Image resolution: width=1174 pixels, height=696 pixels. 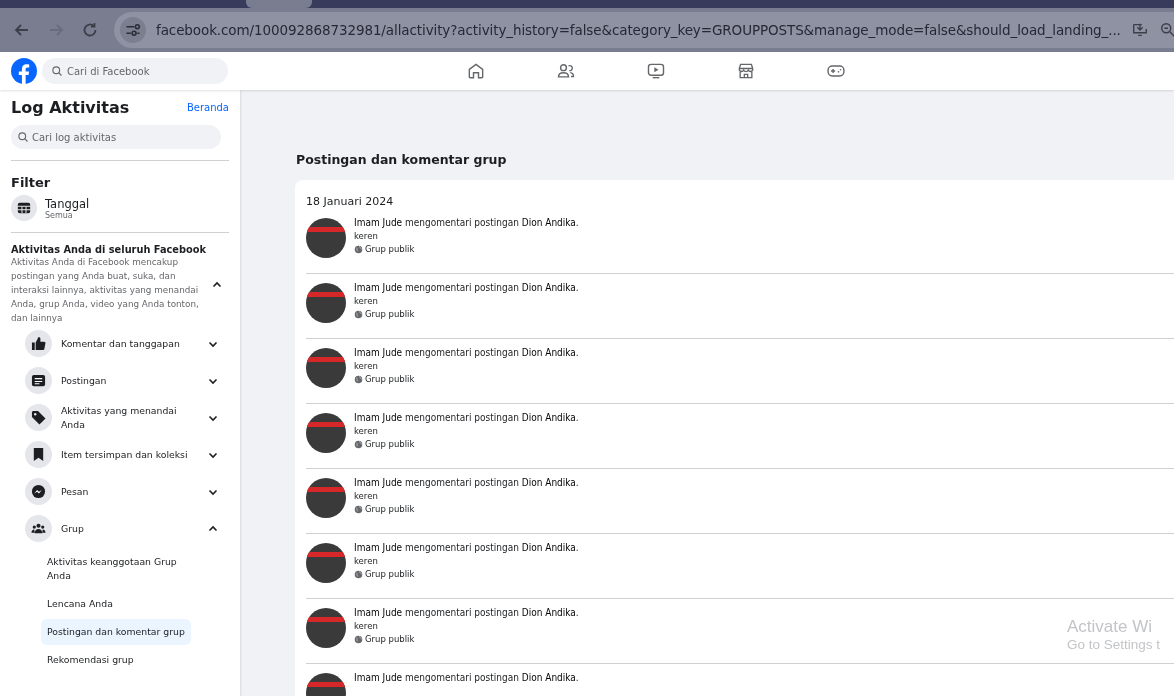 What do you see at coordinates (120, 380) in the screenshot?
I see `category-item: Postingan` at bounding box center [120, 380].